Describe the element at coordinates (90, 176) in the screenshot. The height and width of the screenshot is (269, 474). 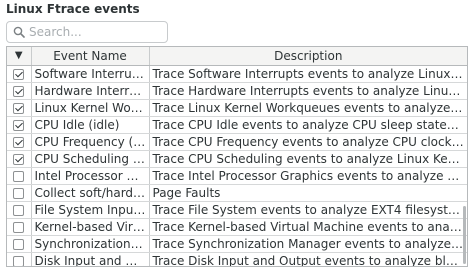
I see `event-name-cell: Intel Processor Graphics` at that location.